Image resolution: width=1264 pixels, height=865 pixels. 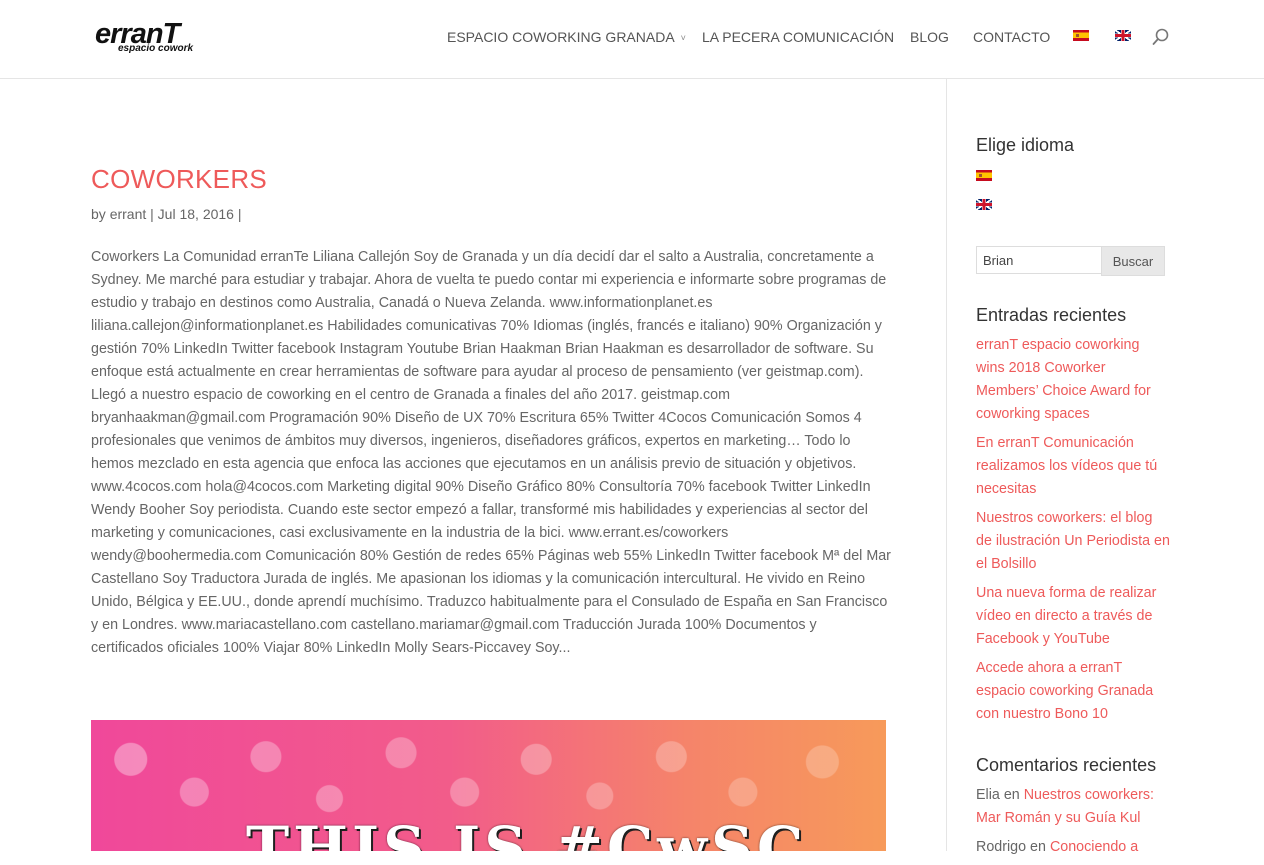 I want to click on comment-item: Rodrigo en Conociendo a, so click(x=1076, y=847).